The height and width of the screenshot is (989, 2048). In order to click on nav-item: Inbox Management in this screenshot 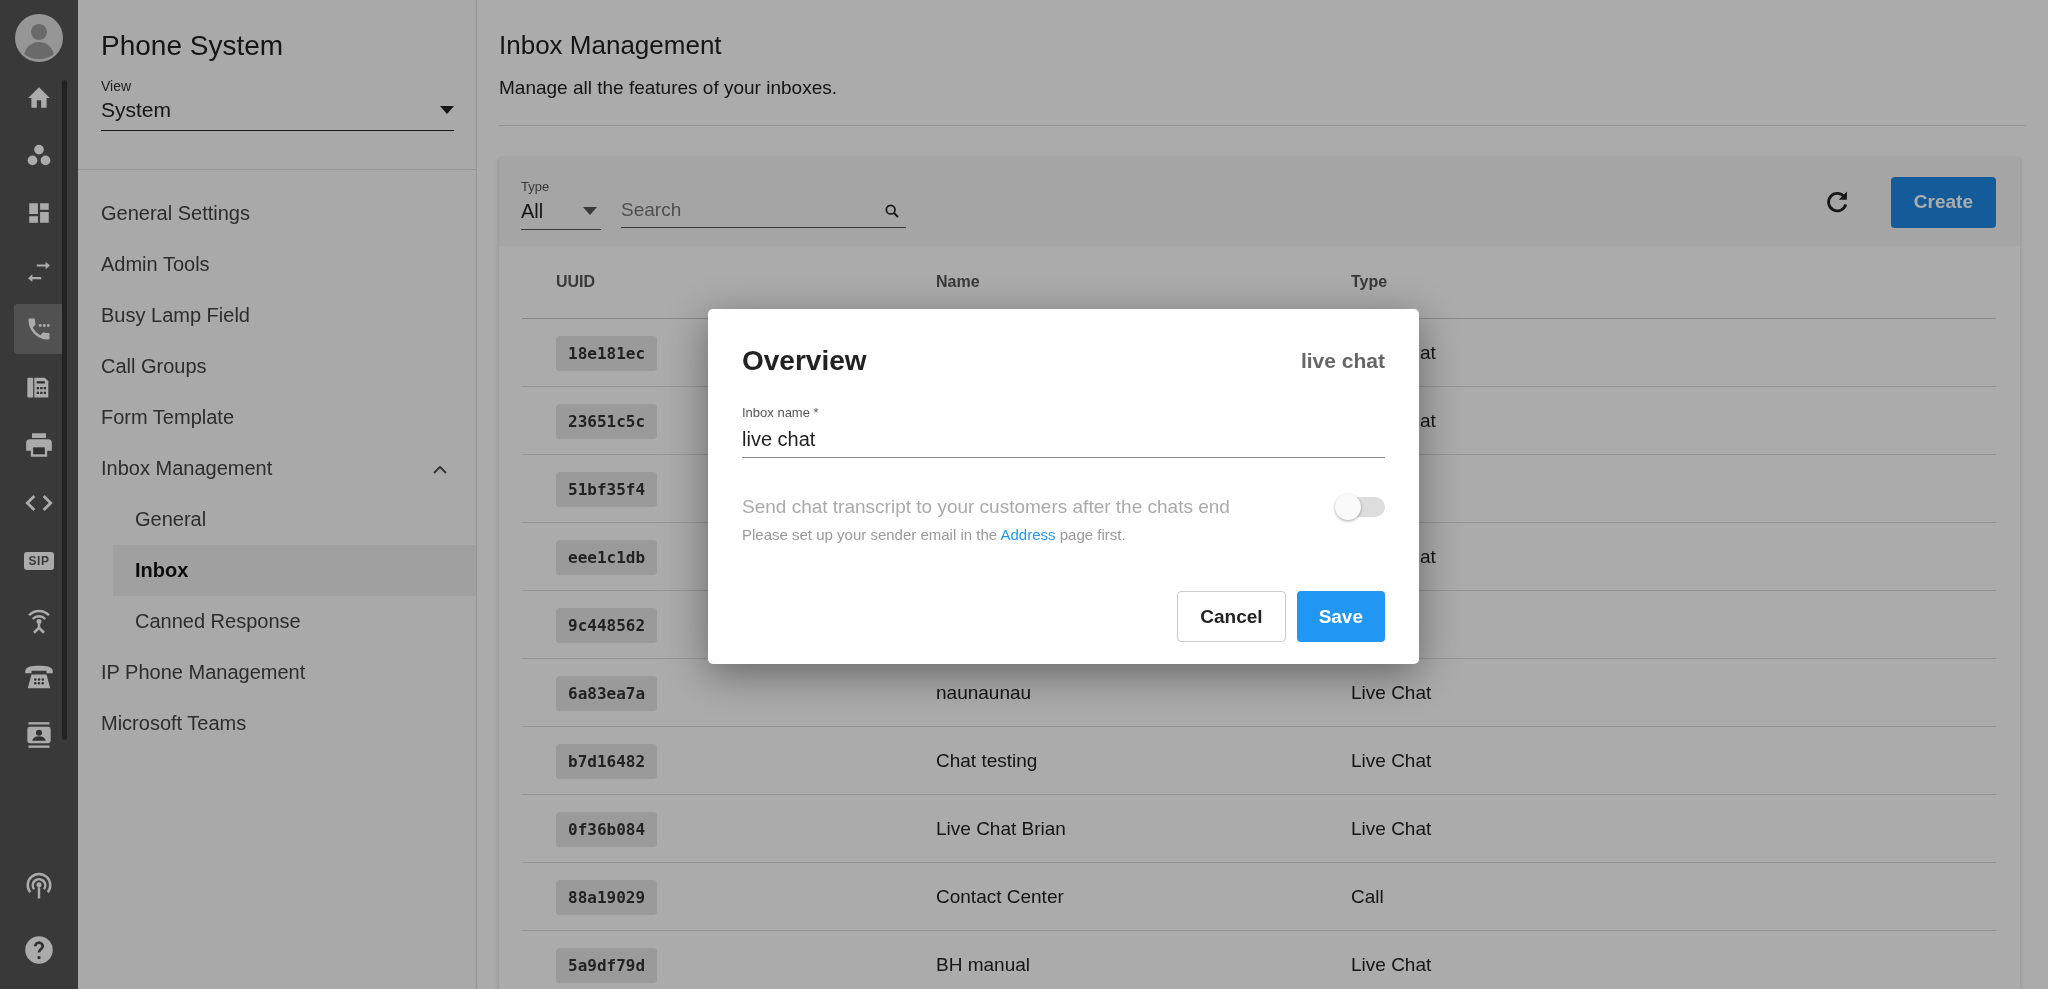, I will do `click(277, 468)`.